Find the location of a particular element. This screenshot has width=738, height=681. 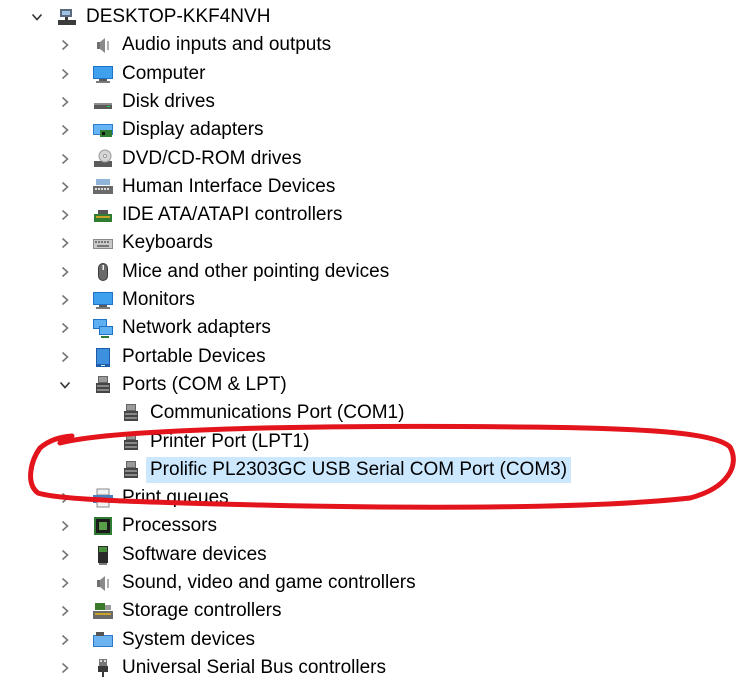

tree-item-label: Software devices is located at coordinates (194, 554).